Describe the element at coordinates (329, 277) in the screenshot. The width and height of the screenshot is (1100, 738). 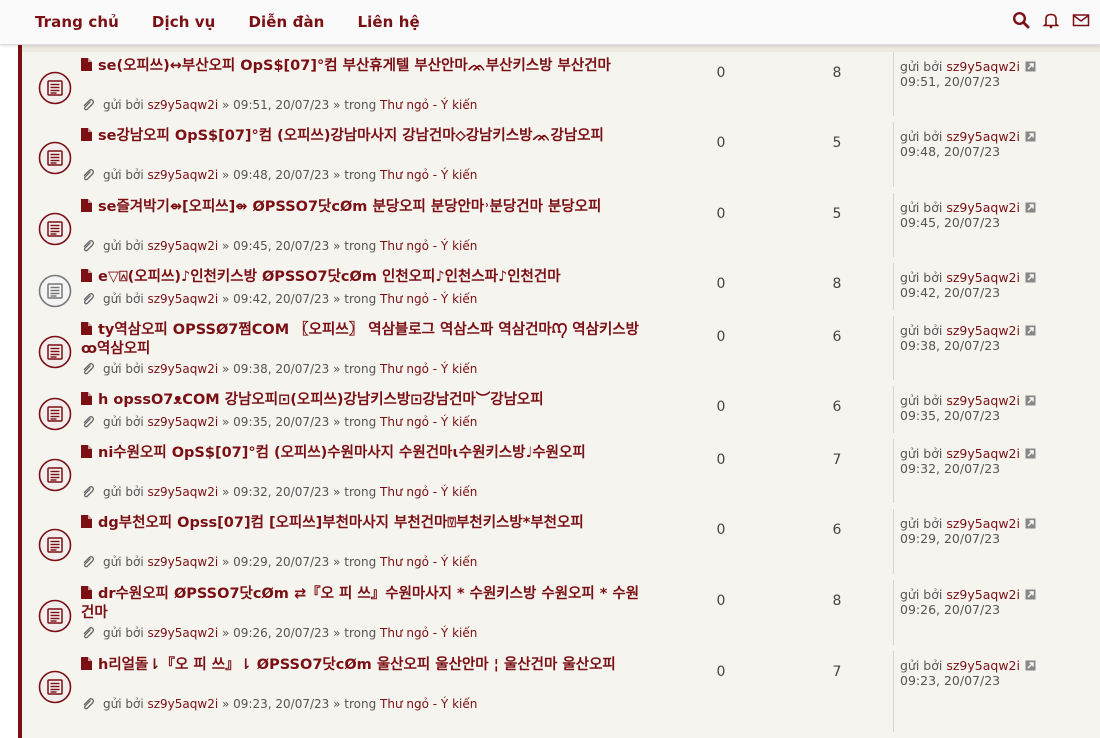
I see `topic-title-link: e▽⍓(오피쓰)♪인천키스방 ØPSSO7닷cØm 인천오피♪인천스파♪인천건마` at that location.